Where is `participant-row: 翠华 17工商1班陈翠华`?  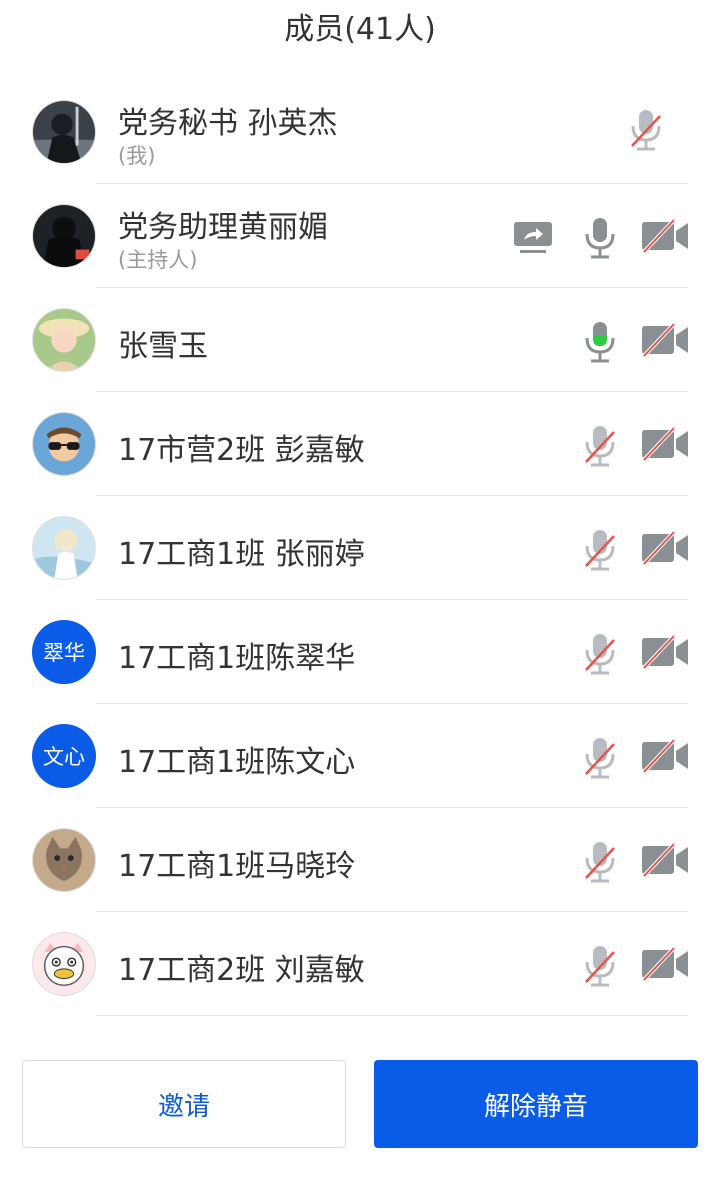 participant-row: 翠华 17工商1班陈翠华 is located at coordinates (360, 652).